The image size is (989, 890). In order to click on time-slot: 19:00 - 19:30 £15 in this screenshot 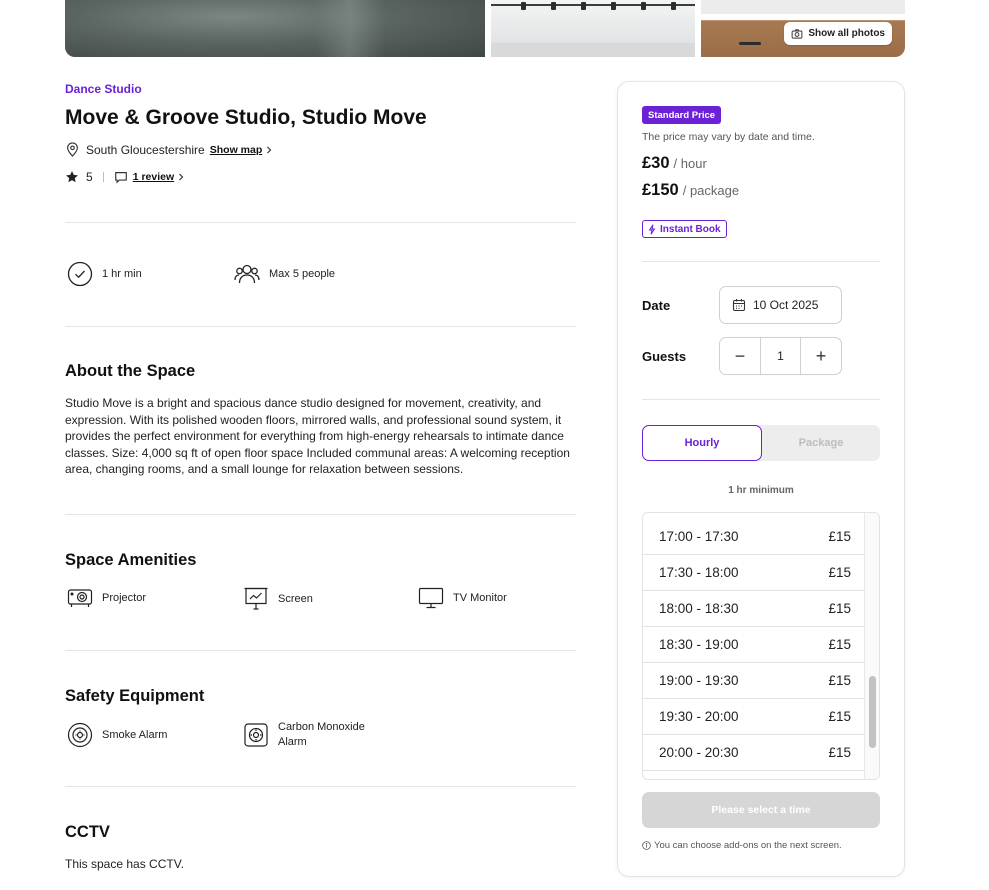, I will do `click(754, 681)`.